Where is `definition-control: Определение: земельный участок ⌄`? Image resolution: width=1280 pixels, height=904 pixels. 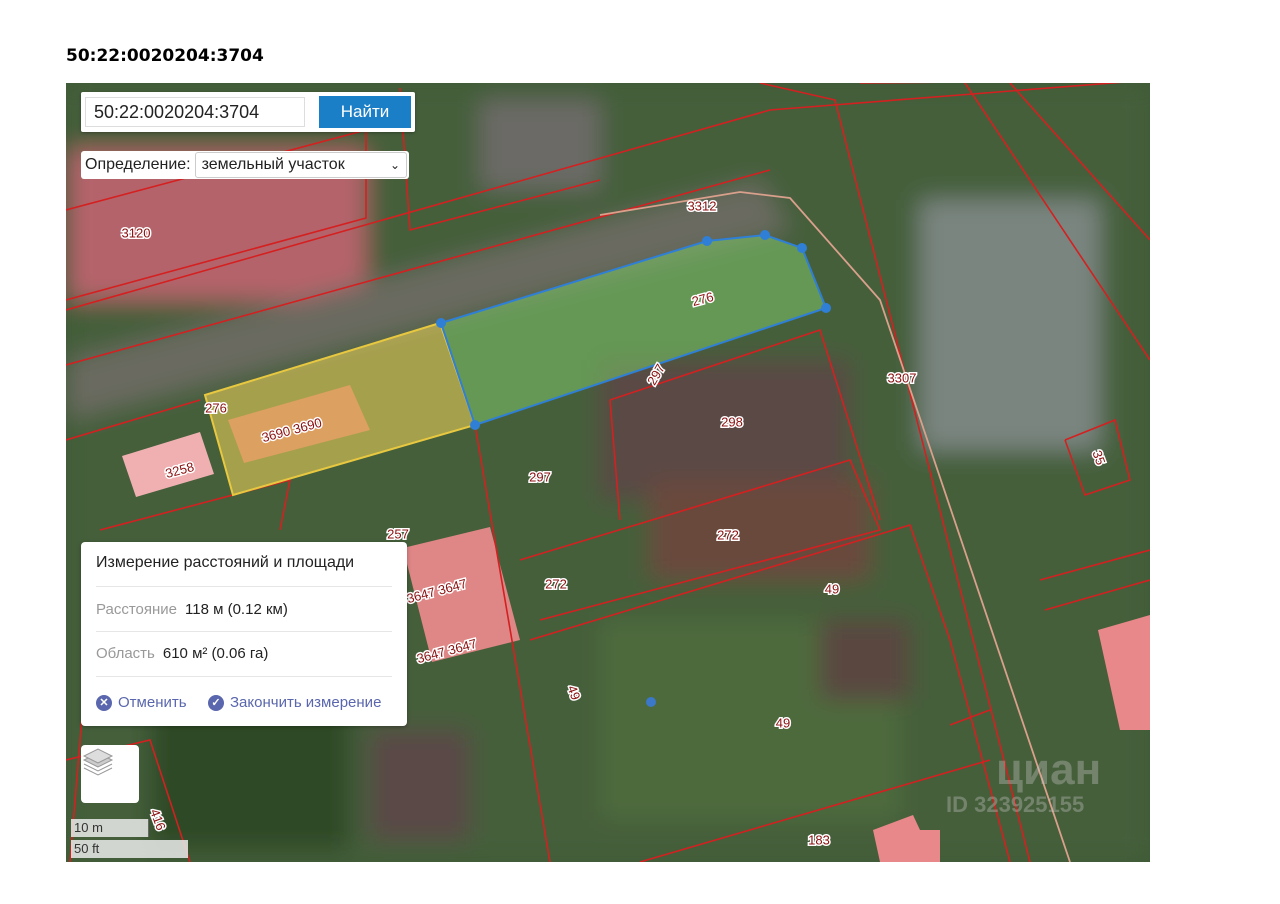 definition-control: Определение: земельный участок ⌄ is located at coordinates (245, 165).